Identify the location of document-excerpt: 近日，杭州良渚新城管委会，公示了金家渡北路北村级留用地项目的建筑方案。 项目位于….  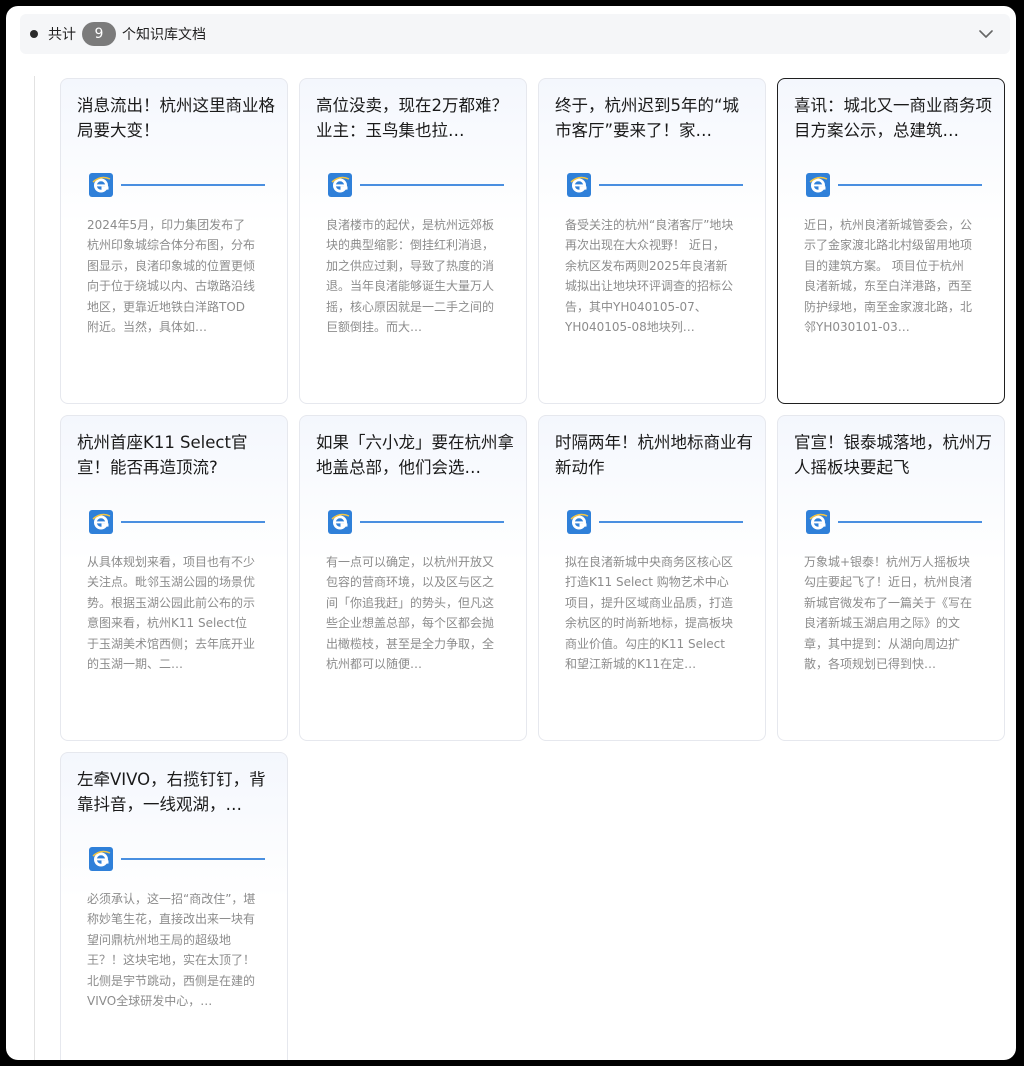
(888, 276).